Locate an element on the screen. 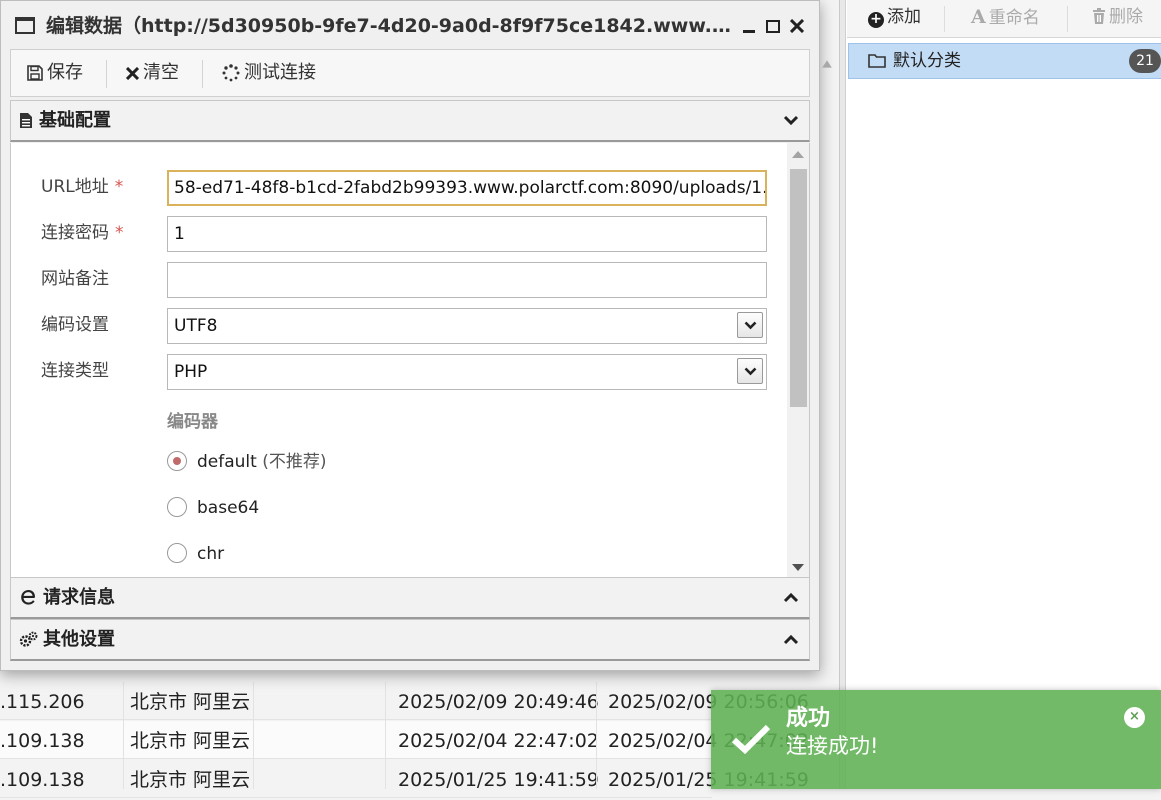 The height and width of the screenshot is (800, 1161). table-cell-ip: .115.206 is located at coordinates (42, 702).